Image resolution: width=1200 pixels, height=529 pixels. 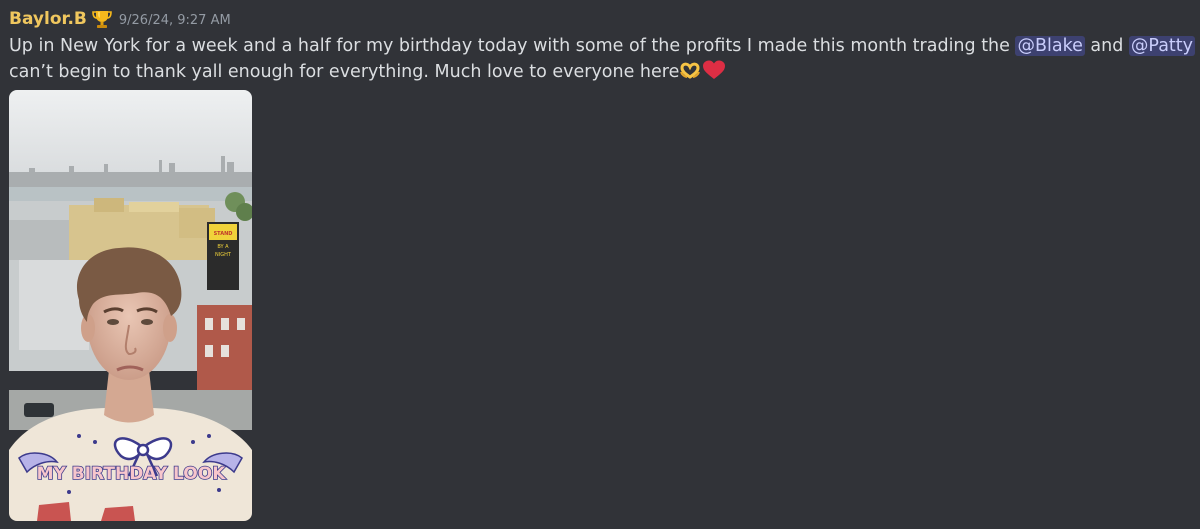 I want to click on trophy-icon, so click(x=102, y=19).